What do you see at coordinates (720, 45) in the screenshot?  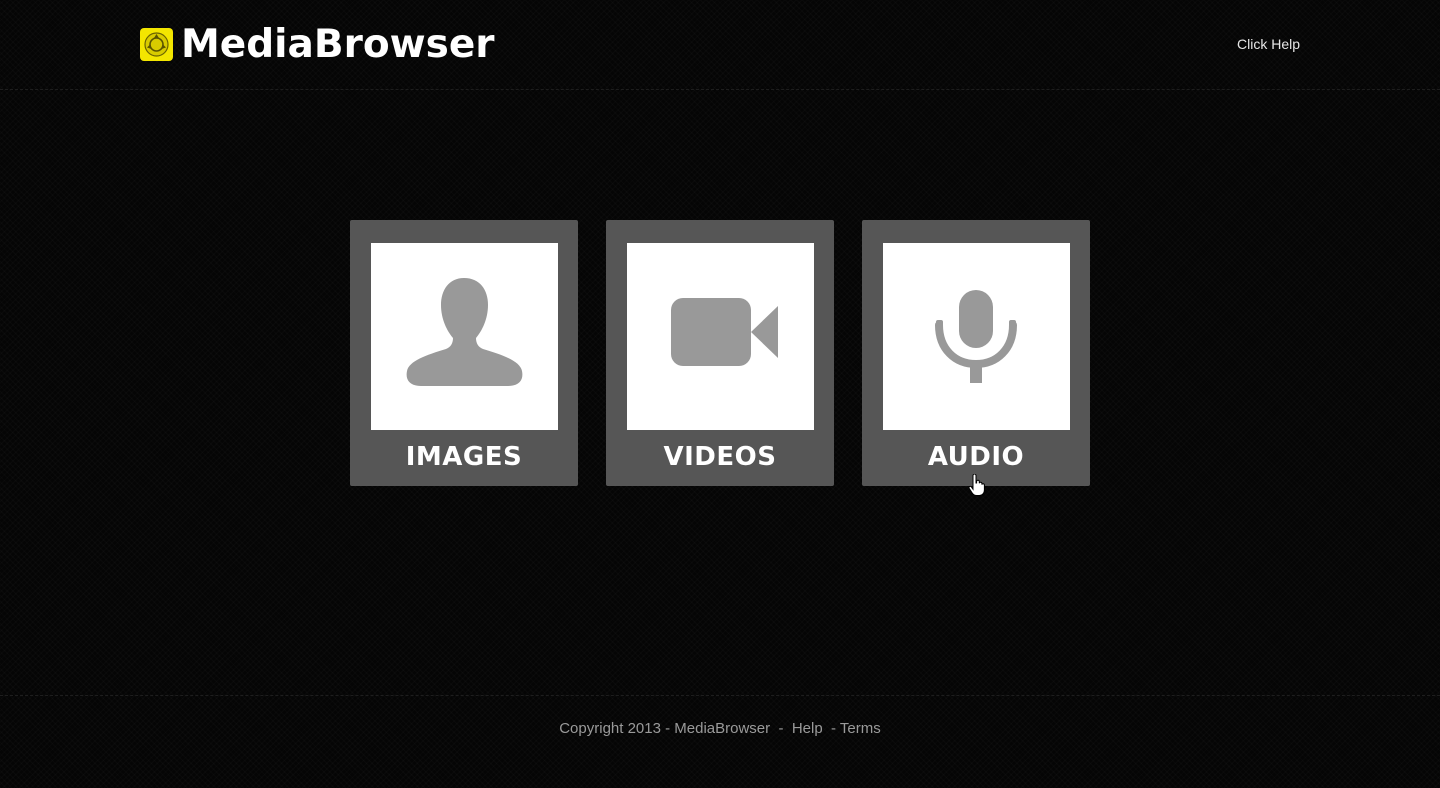 I see `header: MediaBrowser Click Help` at bounding box center [720, 45].